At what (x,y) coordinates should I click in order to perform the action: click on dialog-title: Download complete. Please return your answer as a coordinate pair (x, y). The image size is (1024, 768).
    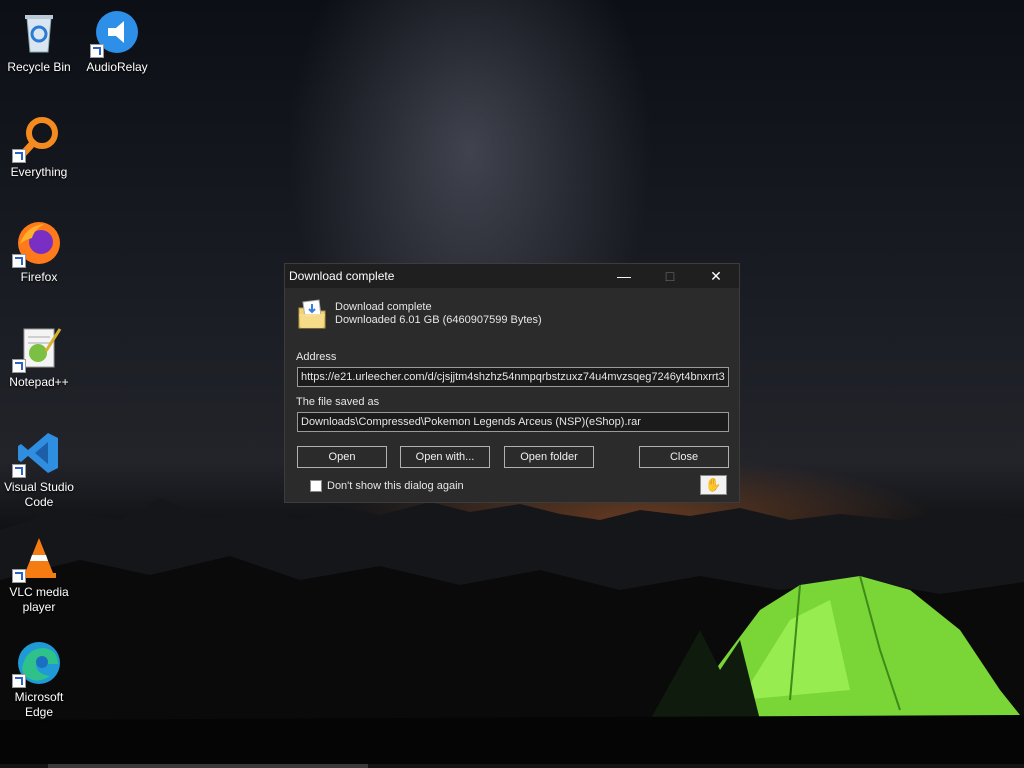
    Looking at the image, I should click on (342, 276).